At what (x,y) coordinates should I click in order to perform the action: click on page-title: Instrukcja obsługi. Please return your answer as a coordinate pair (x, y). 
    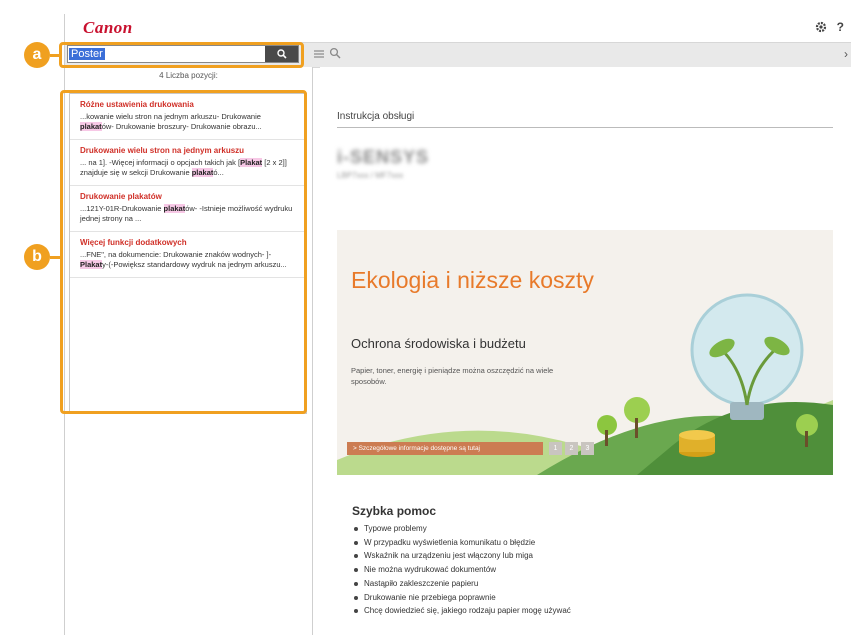
    Looking at the image, I should click on (376, 116).